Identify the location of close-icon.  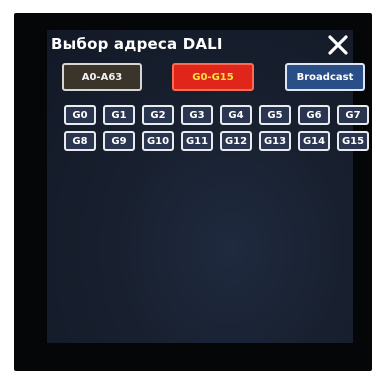
(338, 45).